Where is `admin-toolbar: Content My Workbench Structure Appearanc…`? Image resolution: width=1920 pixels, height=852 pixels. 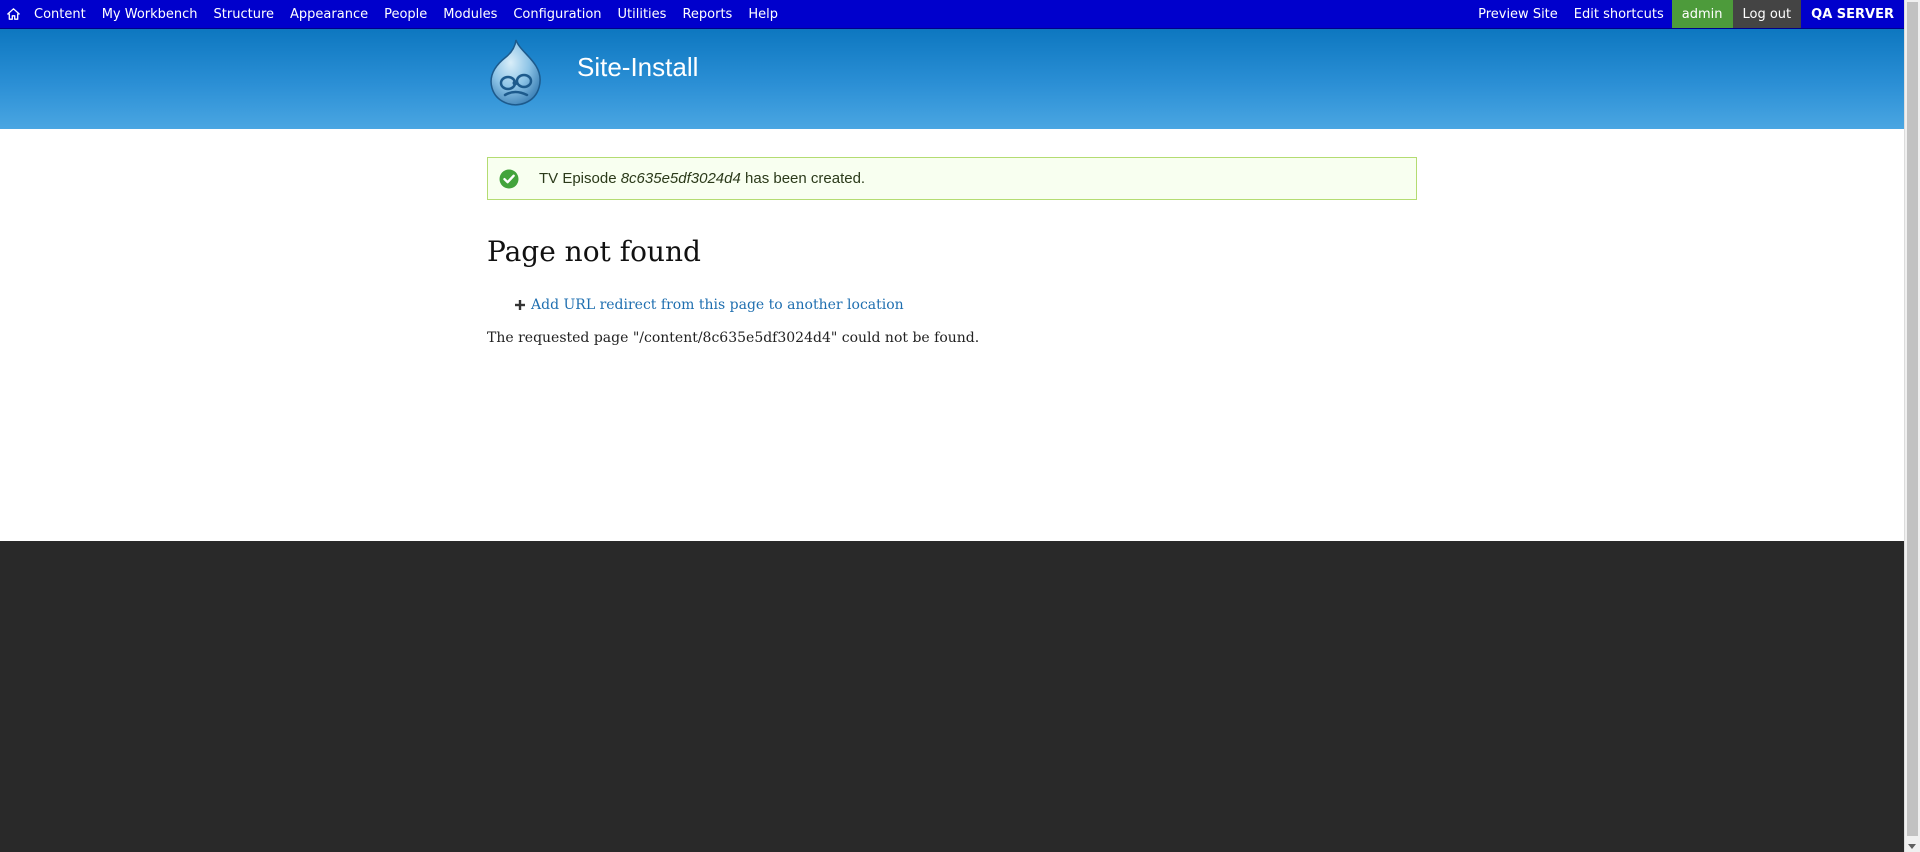 admin-toolbar: Content My Workbench Structure Appearanc… is located at coordinates (952, 14).